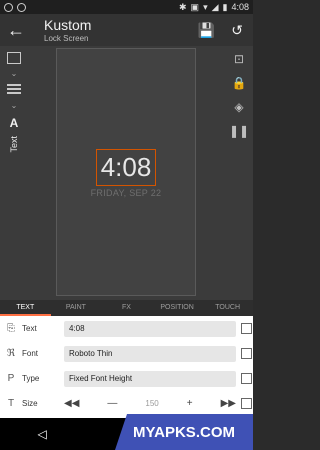 The height and width of the screenshot is (450, 320). Describe the element at coordinates (42, 434) in the screenshot. I see `nav-back-icon: ◁` at that location.